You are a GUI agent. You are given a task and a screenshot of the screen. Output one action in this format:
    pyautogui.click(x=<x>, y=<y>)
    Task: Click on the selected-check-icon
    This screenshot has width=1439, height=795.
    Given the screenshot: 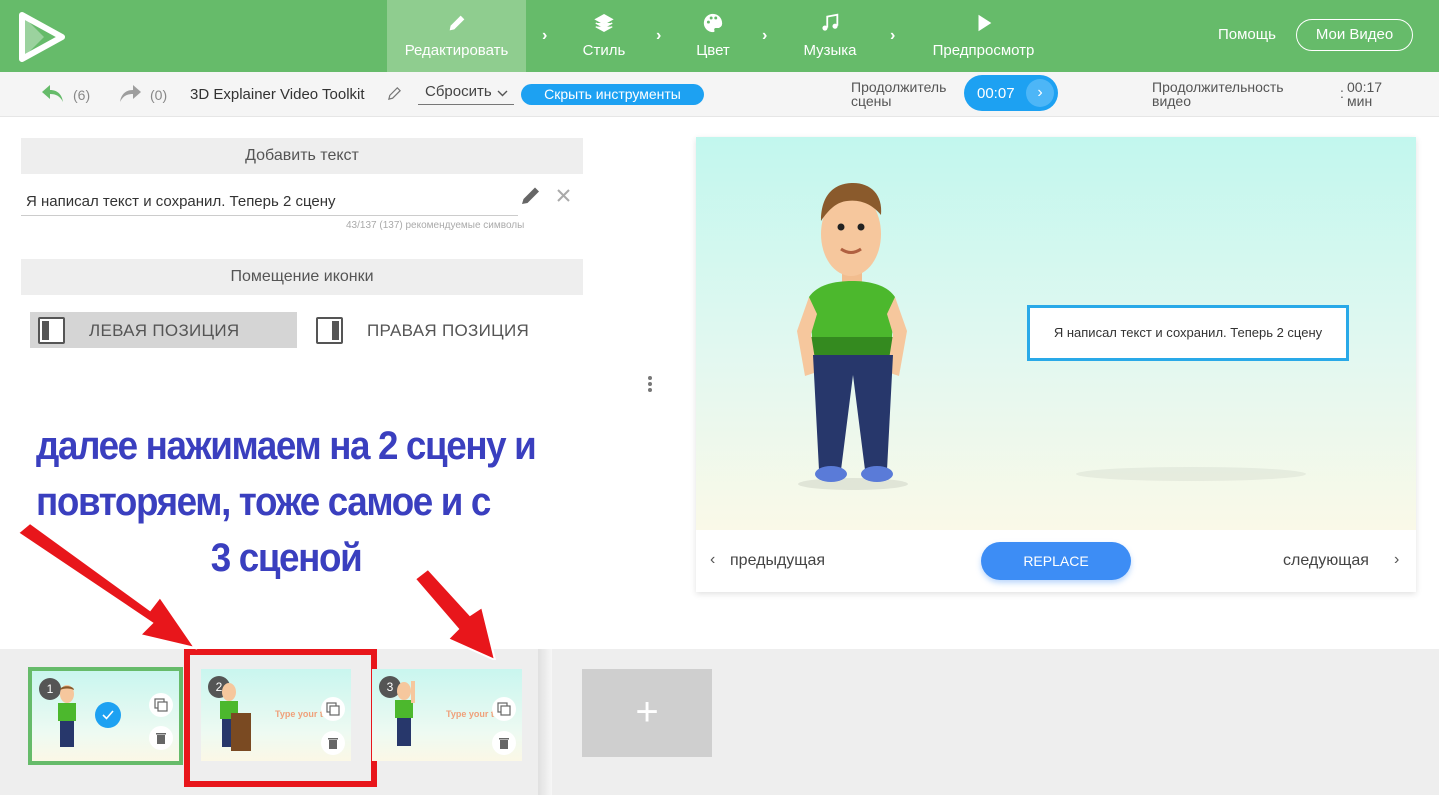 What is the action you would take?
    pyautogui.click(x=108, y=715)
    